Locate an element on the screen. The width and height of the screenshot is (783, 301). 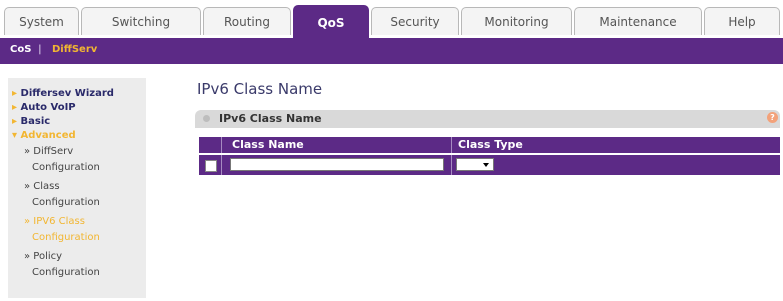
class-name-input is located at coordinates (337, 164).